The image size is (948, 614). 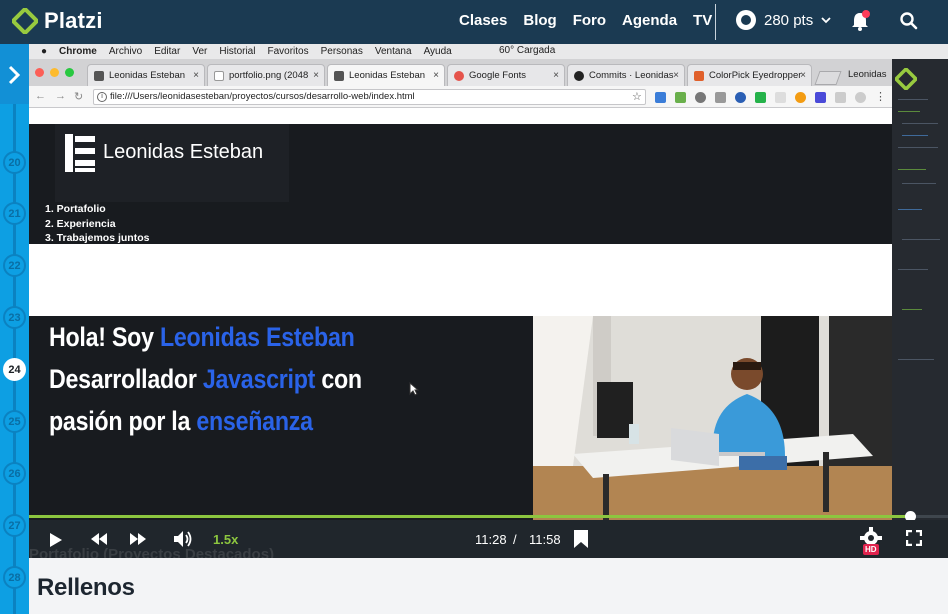 I want to click on mac-menu-favoritos: Favoritos, so click(x=288, y=51).